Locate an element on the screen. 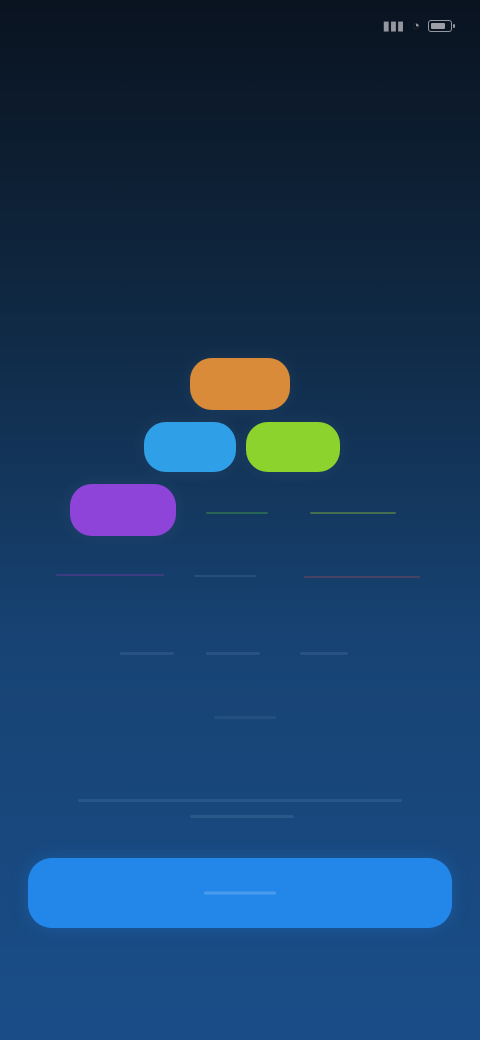 The image size is (480, 1040). battery-icon is located at coordinates (441, 25).